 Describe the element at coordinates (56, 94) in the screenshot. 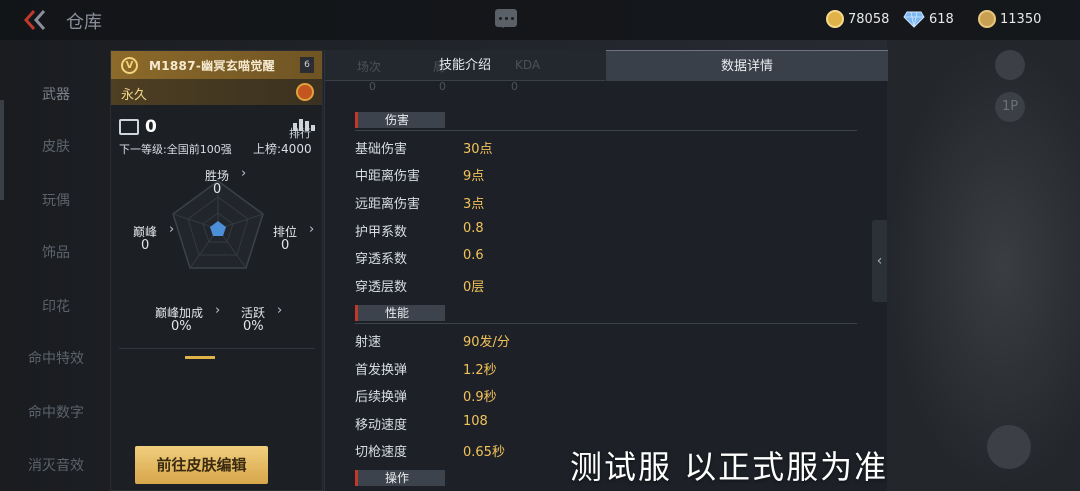

I see `nav-item-weapon: 武器` at that location.